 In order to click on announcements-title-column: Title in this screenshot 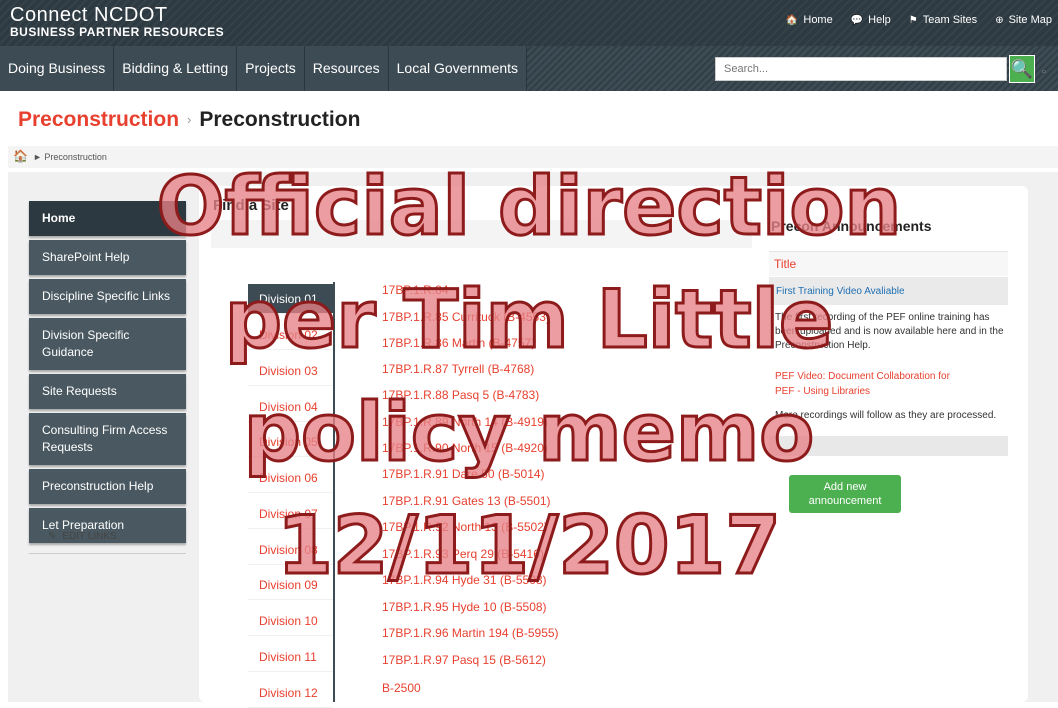, I will do `click(785, 264)`.